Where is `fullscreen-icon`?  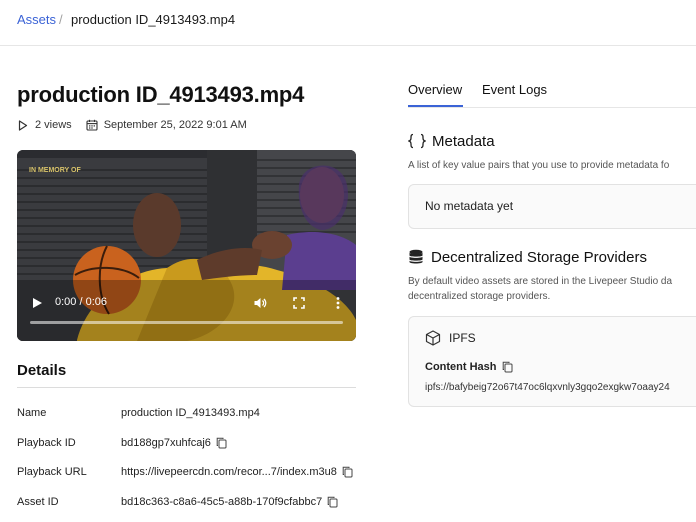
fullscreen-icon is located at coordinates (299, 303).